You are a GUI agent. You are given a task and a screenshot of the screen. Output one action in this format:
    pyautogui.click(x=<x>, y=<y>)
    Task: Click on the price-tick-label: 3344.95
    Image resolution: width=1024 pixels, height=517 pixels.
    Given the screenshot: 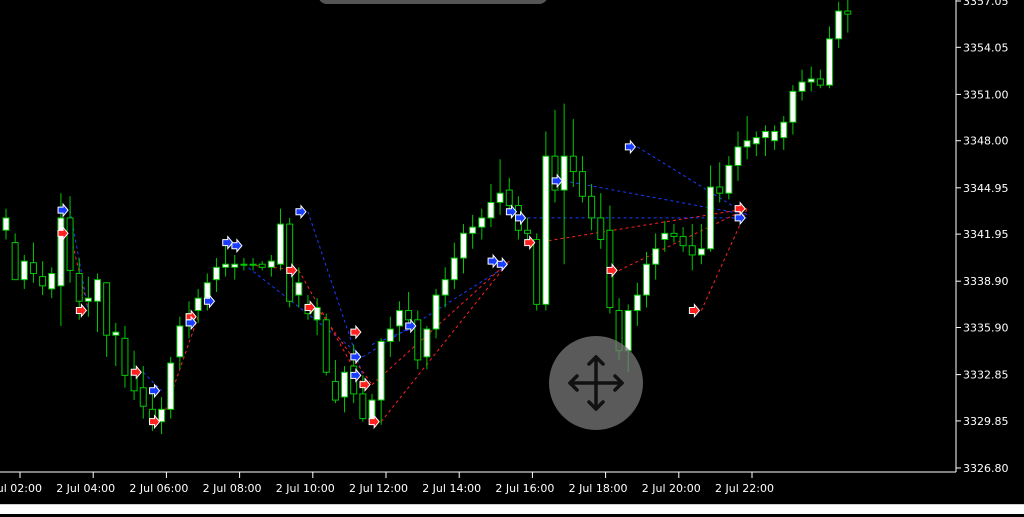 What is the action you would take?
    pyautogui.click(x=986, y=188)
    